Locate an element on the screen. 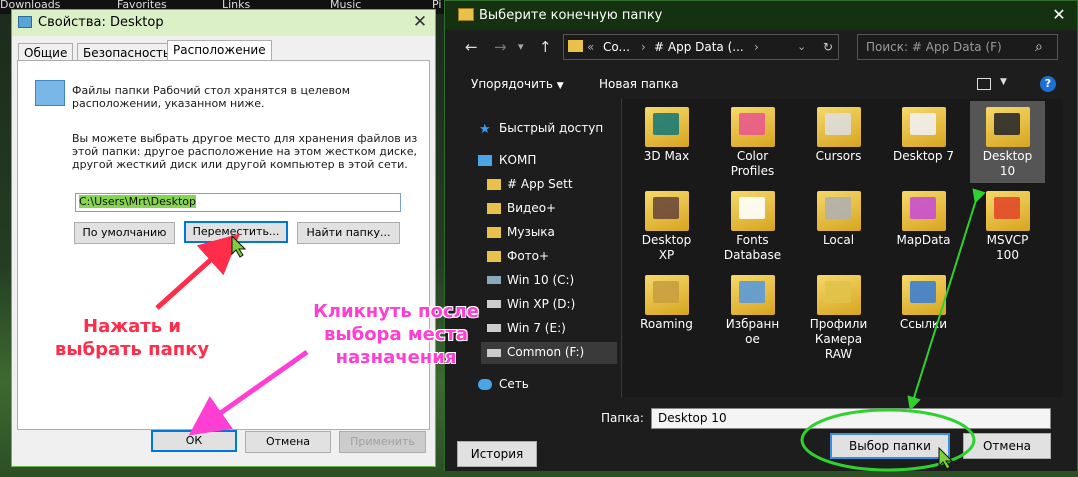  green-arrow is located at coordinates (946, 299).